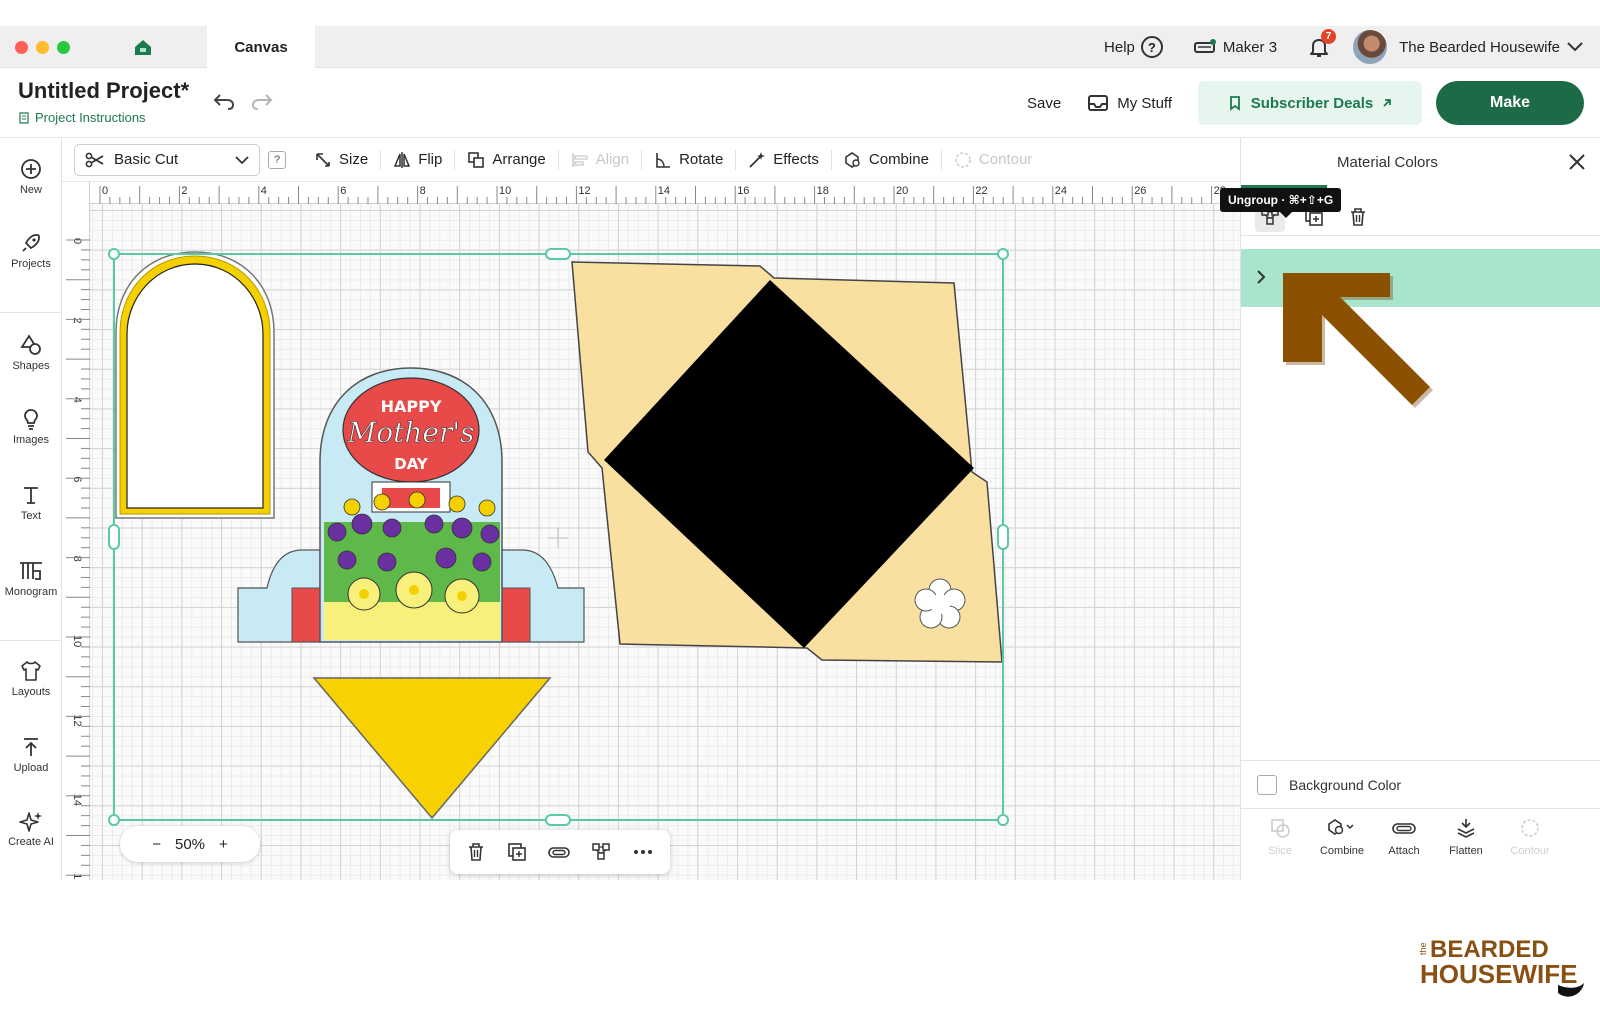 The height and width of the screenshot is (1017, 1600). I want to click on card-text-line1: HAPPY, so click(411, 406).